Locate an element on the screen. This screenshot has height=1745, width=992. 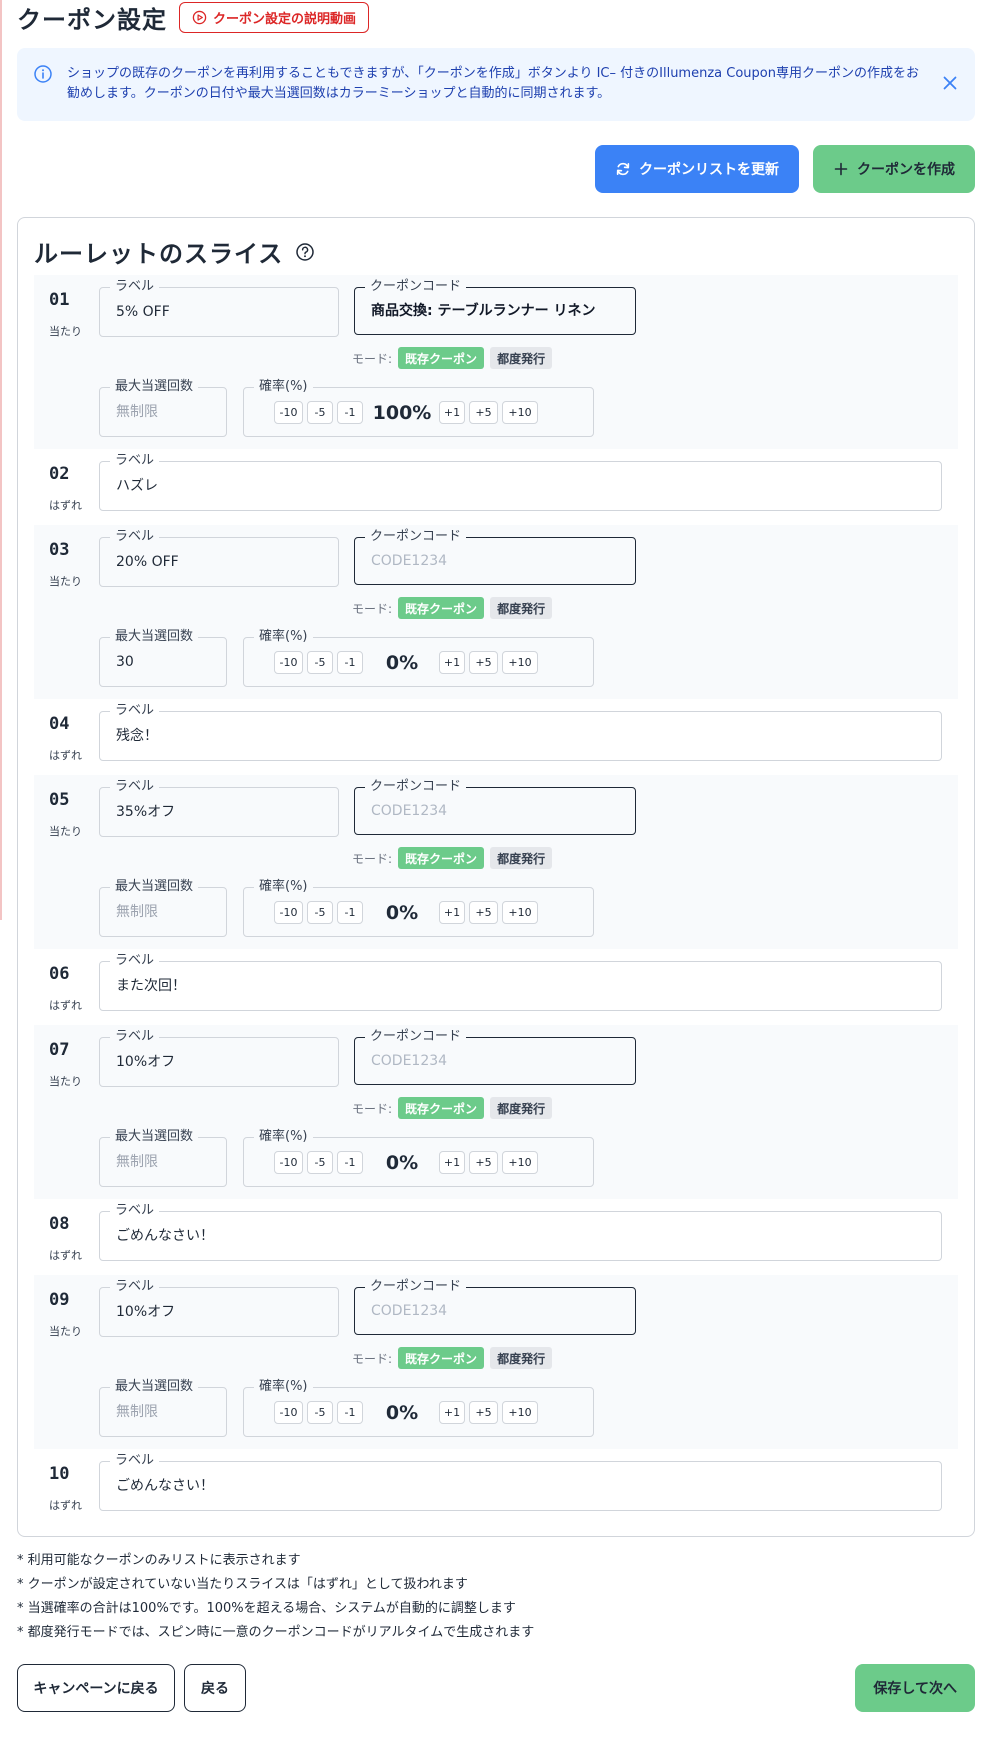
slice-label-field: ラベル 35%オフ is located at coordinates (219, 807).